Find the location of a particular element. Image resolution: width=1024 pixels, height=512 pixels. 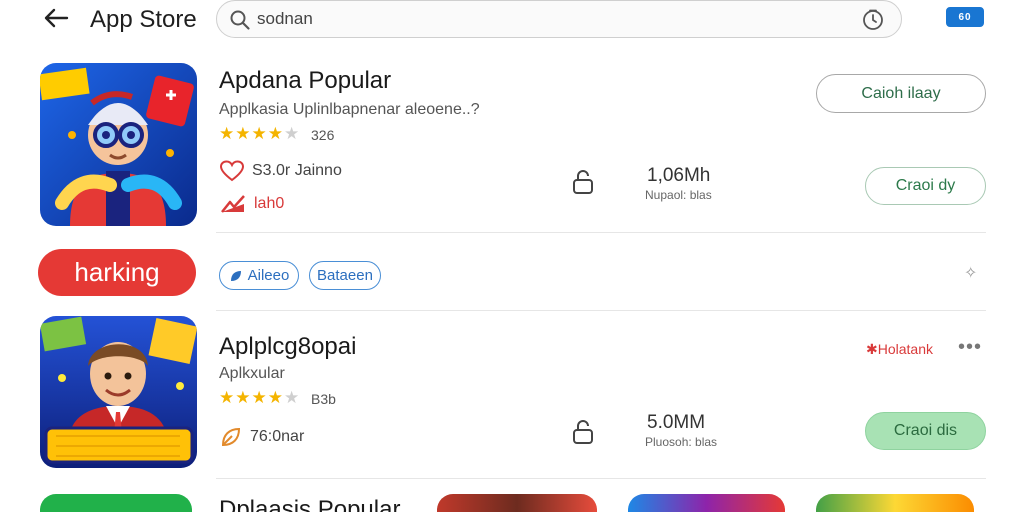

category-meta: 76:0nar is located at coordinates (262, 437).